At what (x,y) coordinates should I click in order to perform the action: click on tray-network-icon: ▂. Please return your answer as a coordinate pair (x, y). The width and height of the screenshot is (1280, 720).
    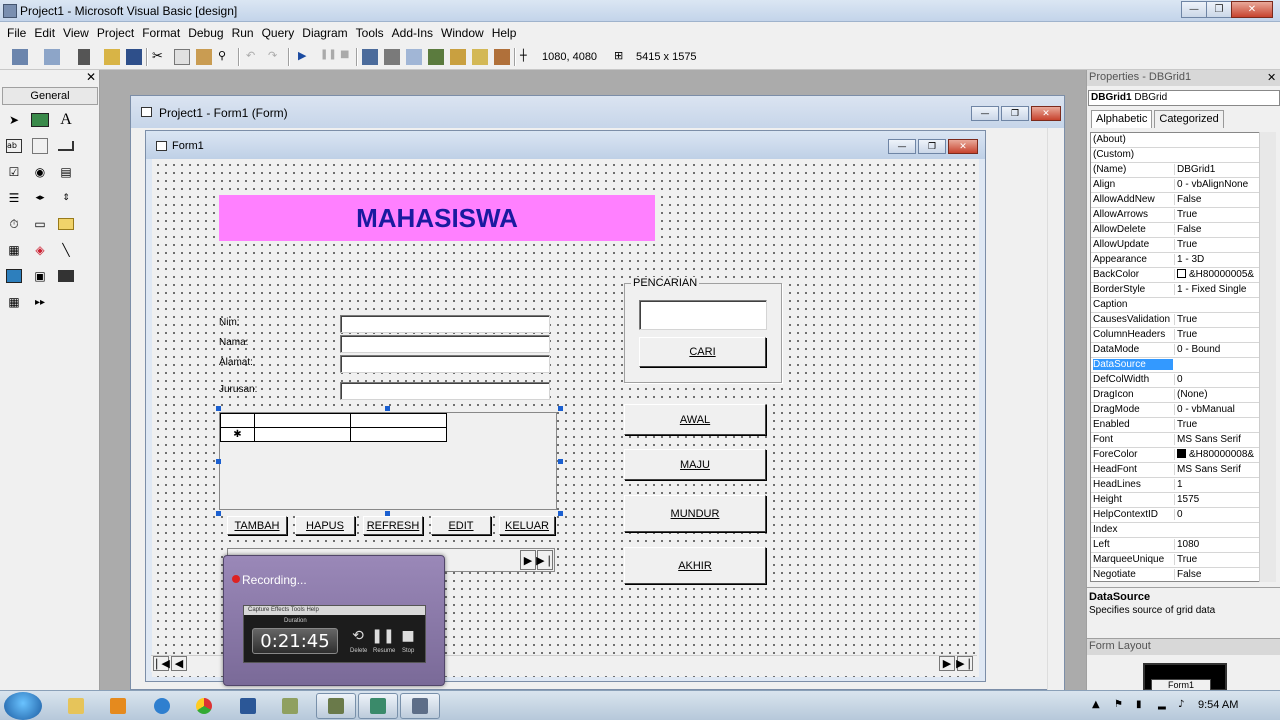
    Looking at the image, I should click on (1164, 705).